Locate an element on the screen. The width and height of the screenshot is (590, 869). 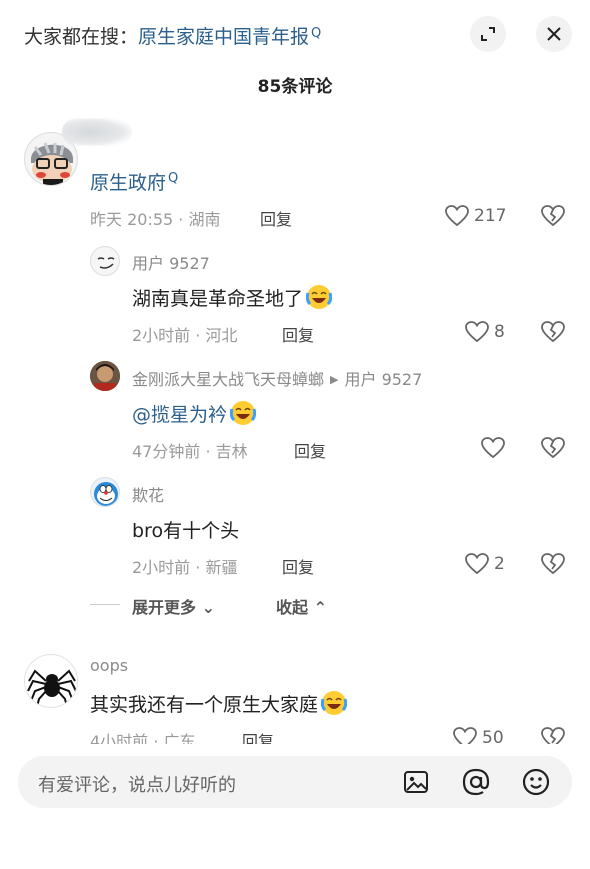
reply-meta: 2小时前 · 新疆 is located at coordinates (185, 567).